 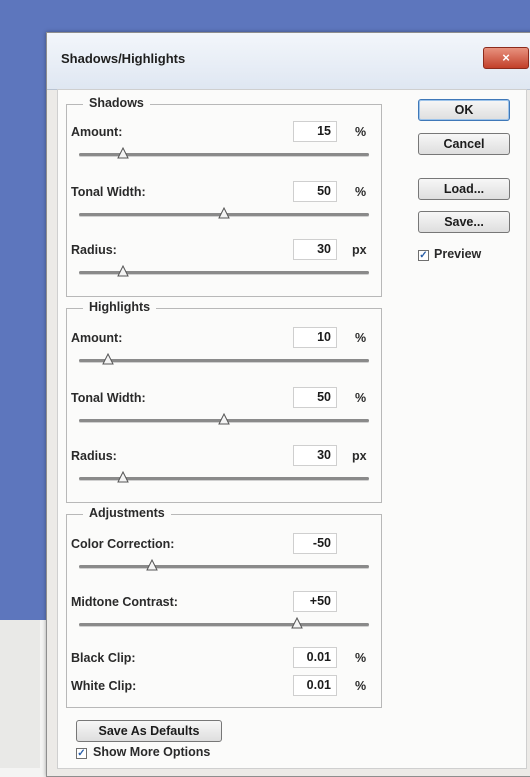 What do you see at coordinates (315, 601) in the screenshot?
I see `midtone-contrast-field: +50` at bounding box center [315, 601].